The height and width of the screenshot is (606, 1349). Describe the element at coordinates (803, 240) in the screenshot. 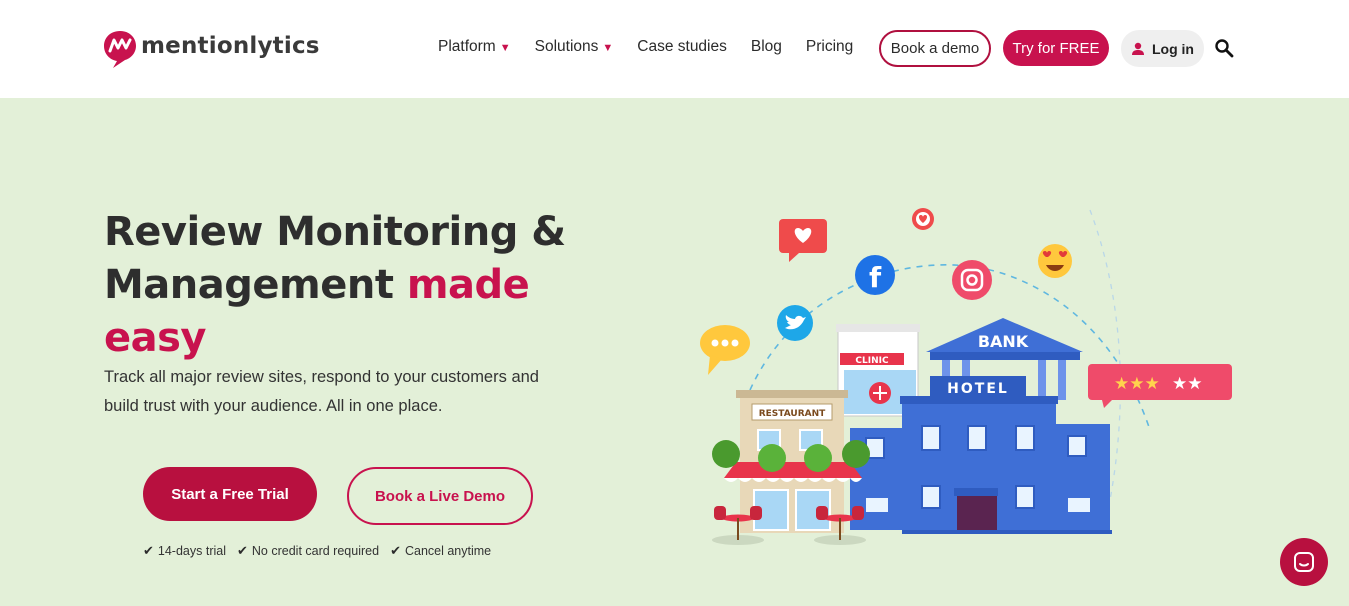

I see `heart-bubble-icon` at that location.